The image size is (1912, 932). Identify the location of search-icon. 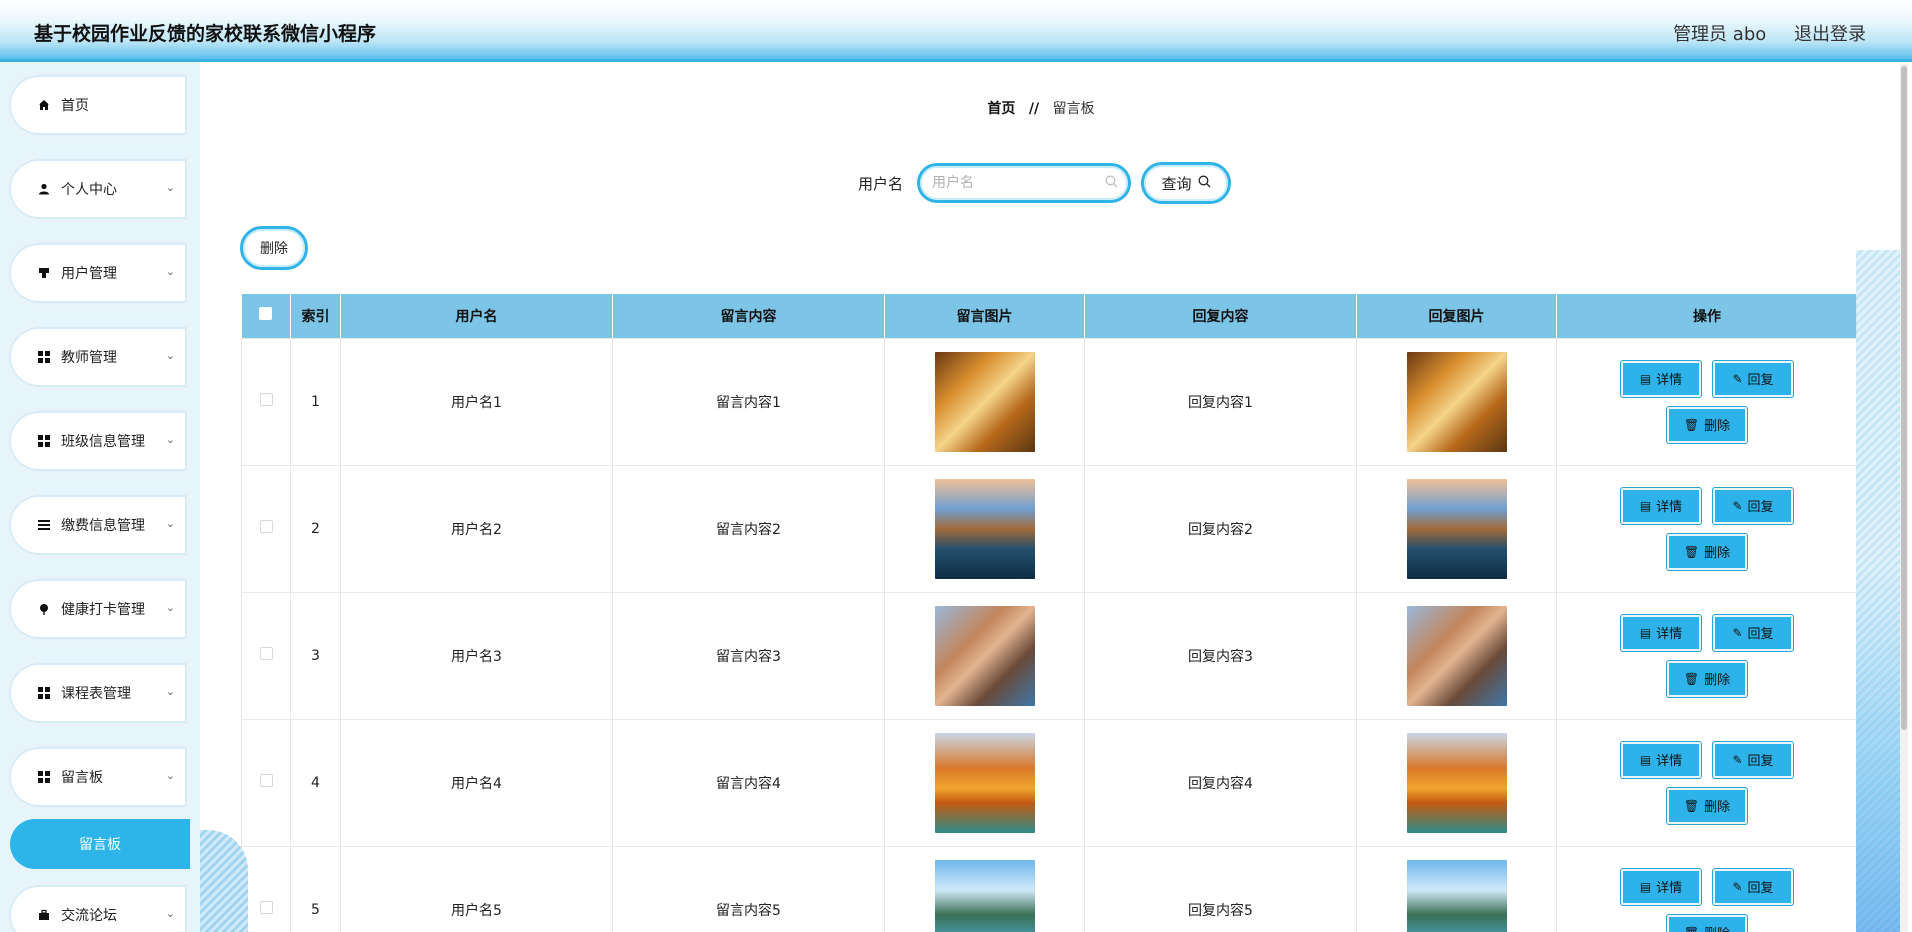
(1111, 183).